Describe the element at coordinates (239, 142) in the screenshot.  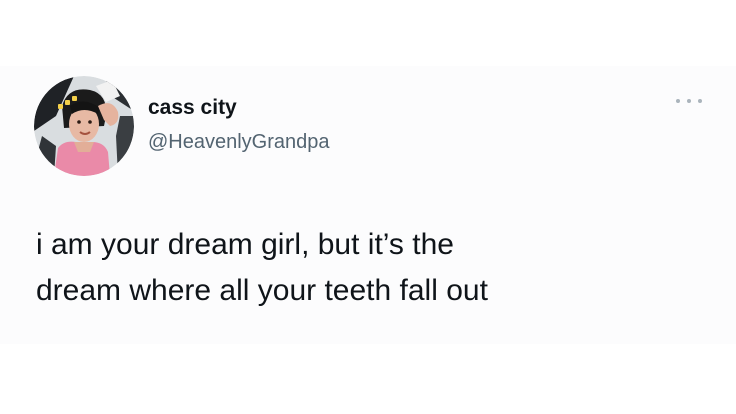
I see `user-handle: @HeavenlyGrandpa` at that location.